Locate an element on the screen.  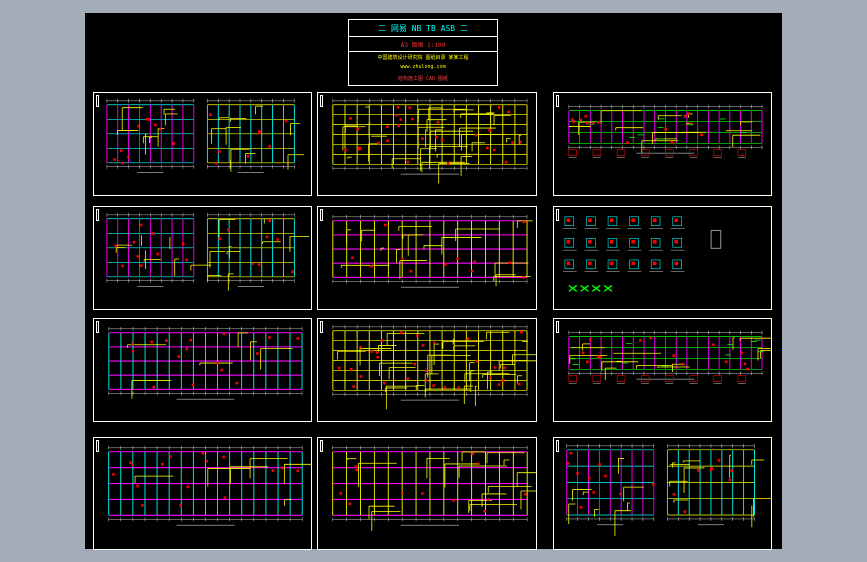
title-line-3: 中国建筑设计研究院 图纸目录 某某工程 is located at coordinates (423, 58).